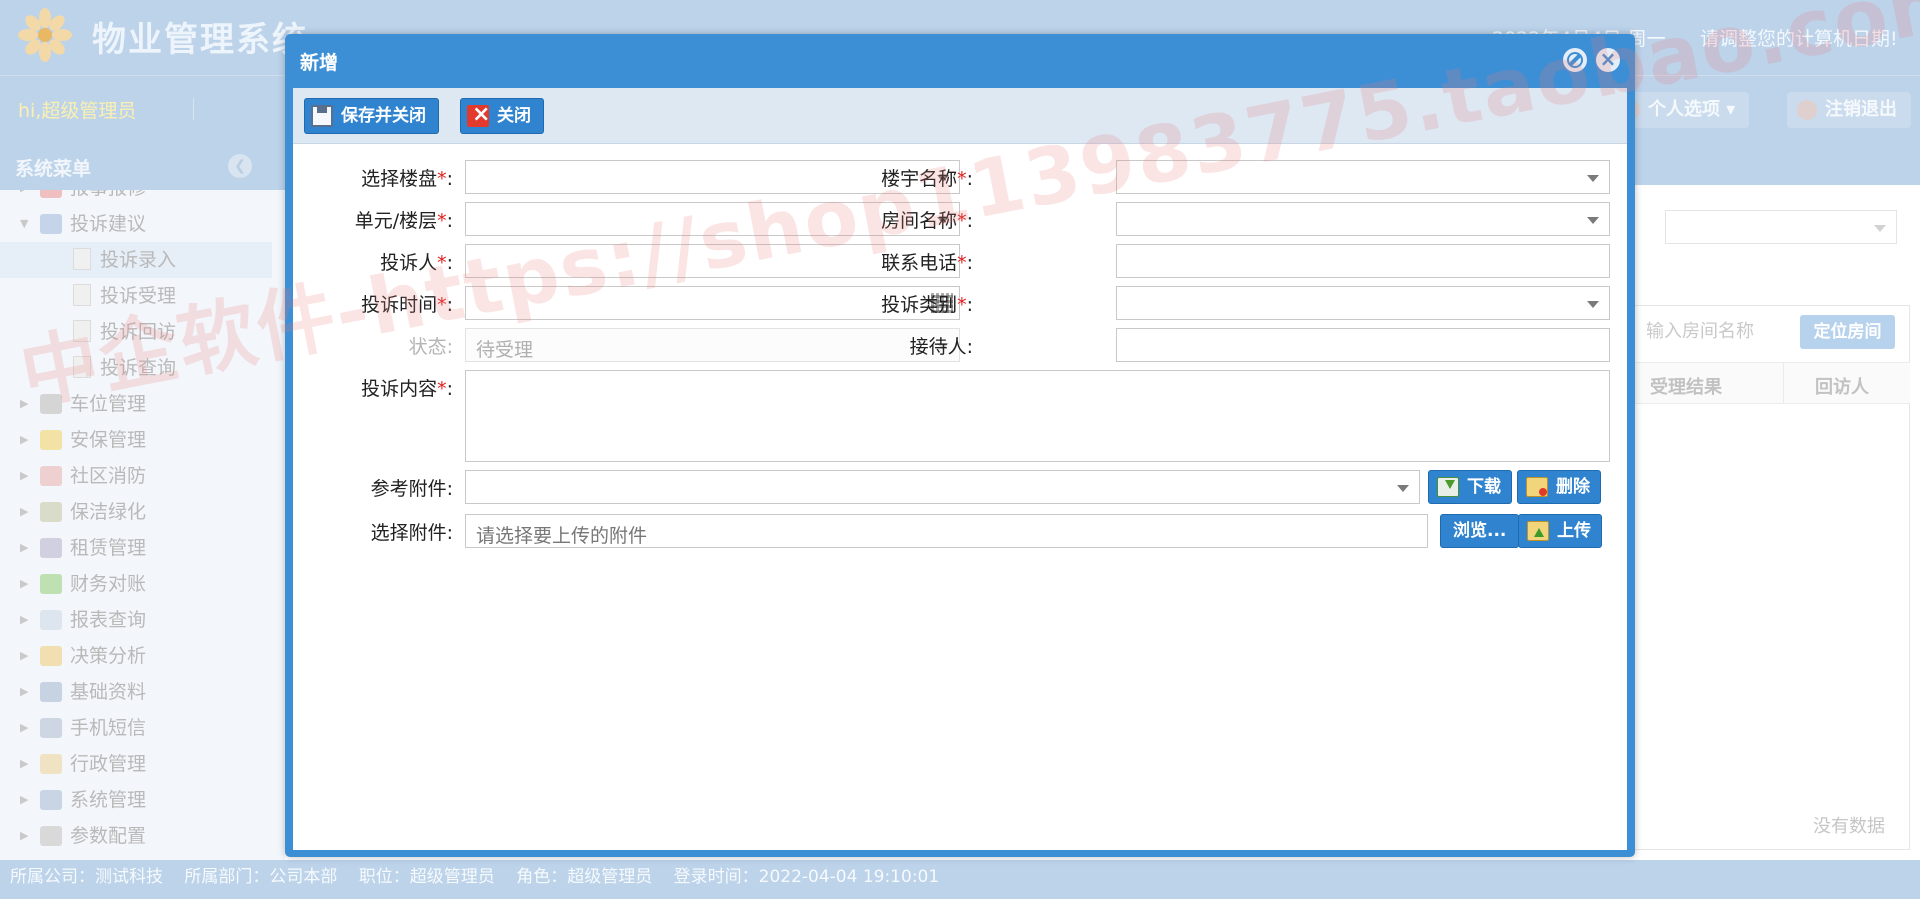  What do you see at coordinates (136, 800) in the screenshot?
I see `sidebar-item-system: ▶ 系统管理` at bounding box center [136, 800].